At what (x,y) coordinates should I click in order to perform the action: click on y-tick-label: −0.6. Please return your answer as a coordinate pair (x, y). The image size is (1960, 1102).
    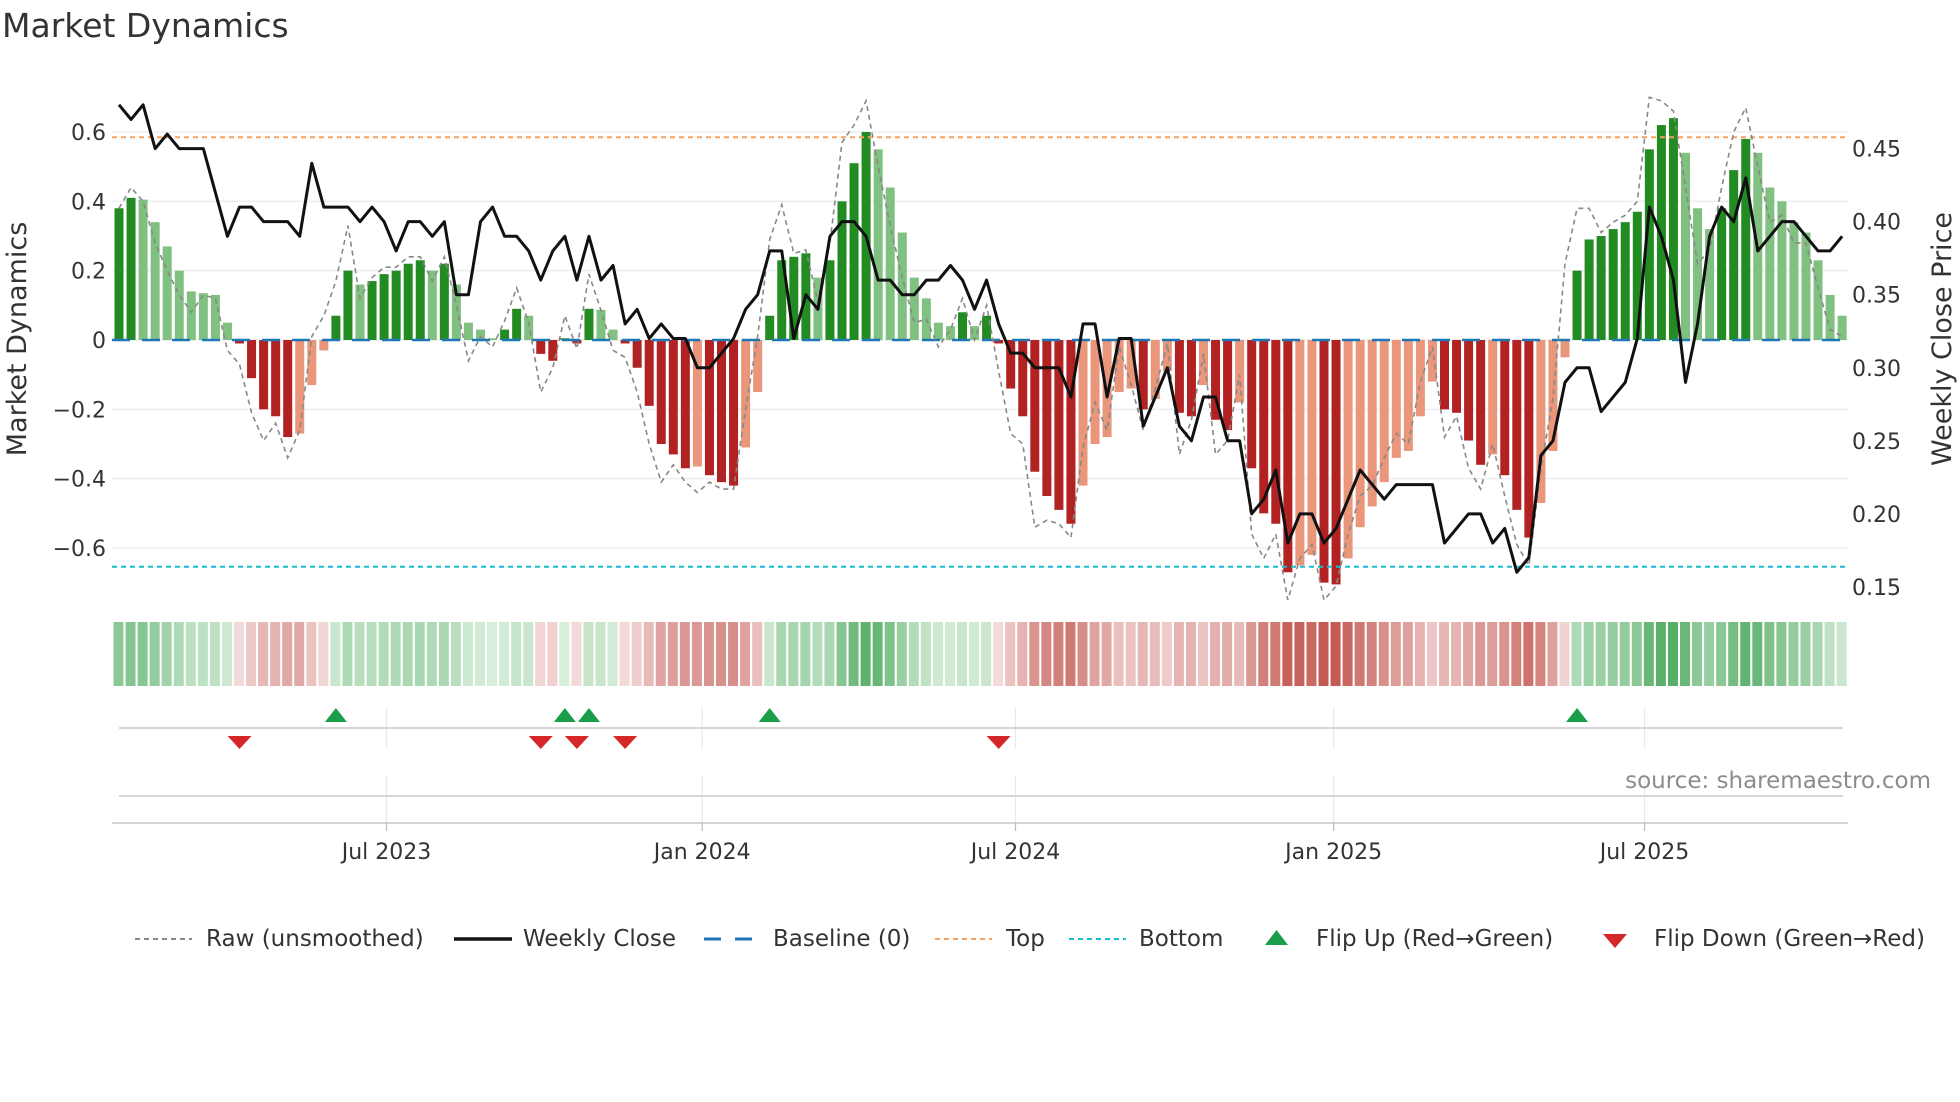
    Looking at the image, I should click on (79, 549).